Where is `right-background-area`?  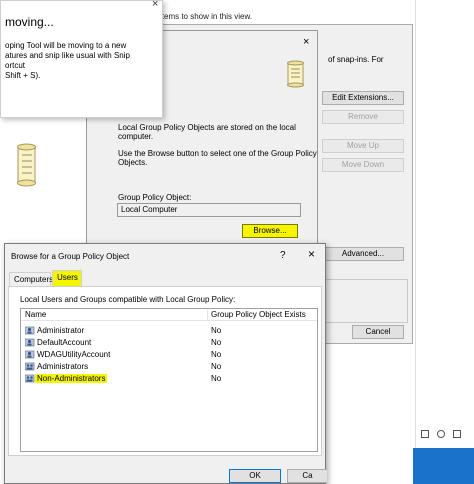 right-background-area is located at coordinates (443, 242).